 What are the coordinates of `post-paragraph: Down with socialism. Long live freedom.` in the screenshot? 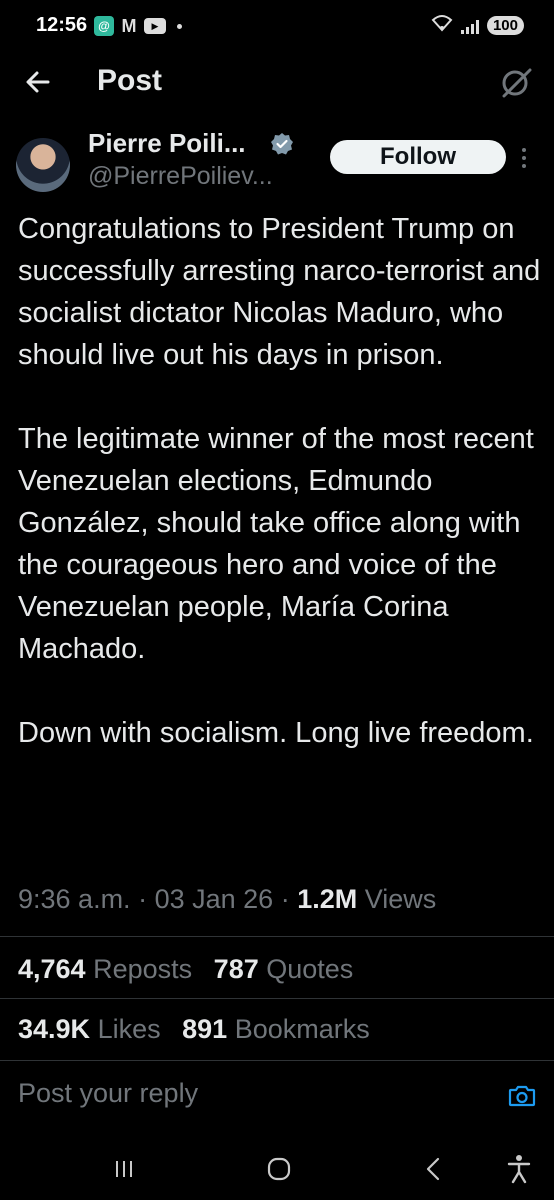 It's located at (276, 733).